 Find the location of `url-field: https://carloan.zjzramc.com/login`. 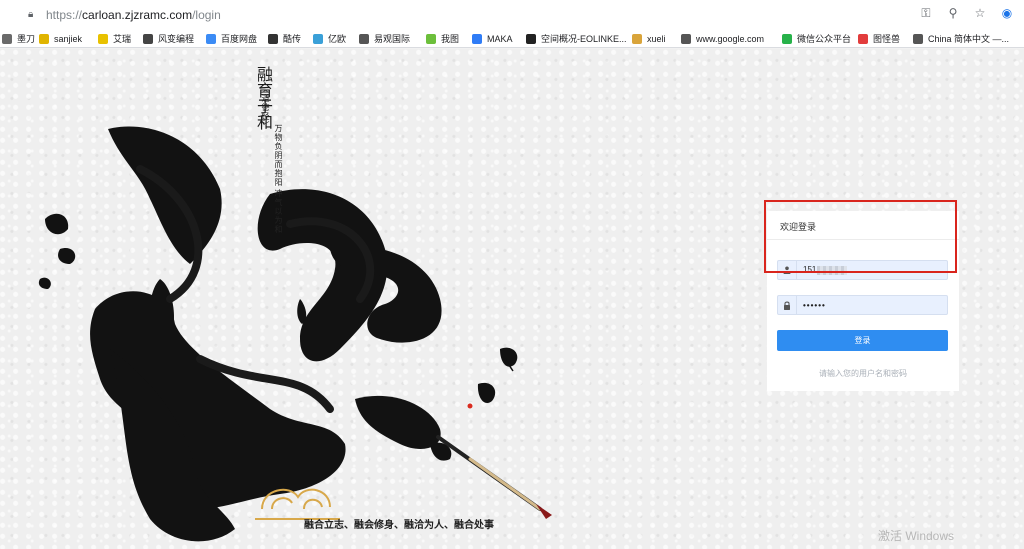

url-field: https://carloan.zjzramc.com/login is located at coordinates (133, 15).